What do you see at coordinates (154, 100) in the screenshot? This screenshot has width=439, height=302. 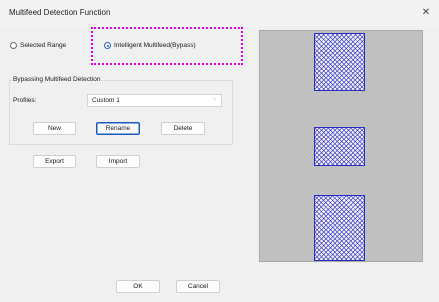 I see `profiles-dropdown: Custom 1 ⌵` at bounding box center [154, 100].